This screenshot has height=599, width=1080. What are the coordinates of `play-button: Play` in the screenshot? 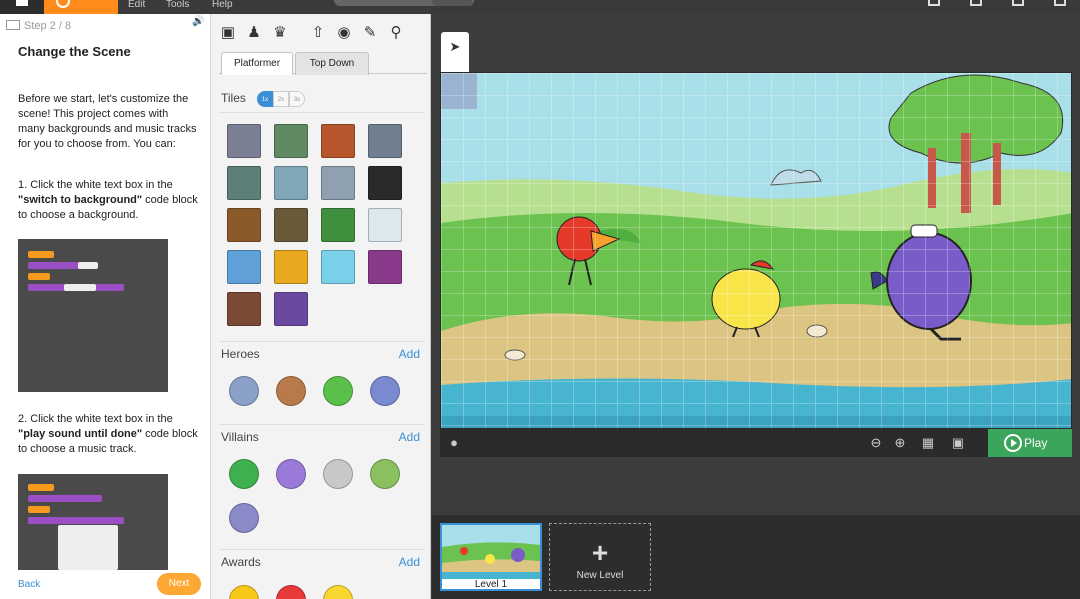 It's located at (1030, 443).